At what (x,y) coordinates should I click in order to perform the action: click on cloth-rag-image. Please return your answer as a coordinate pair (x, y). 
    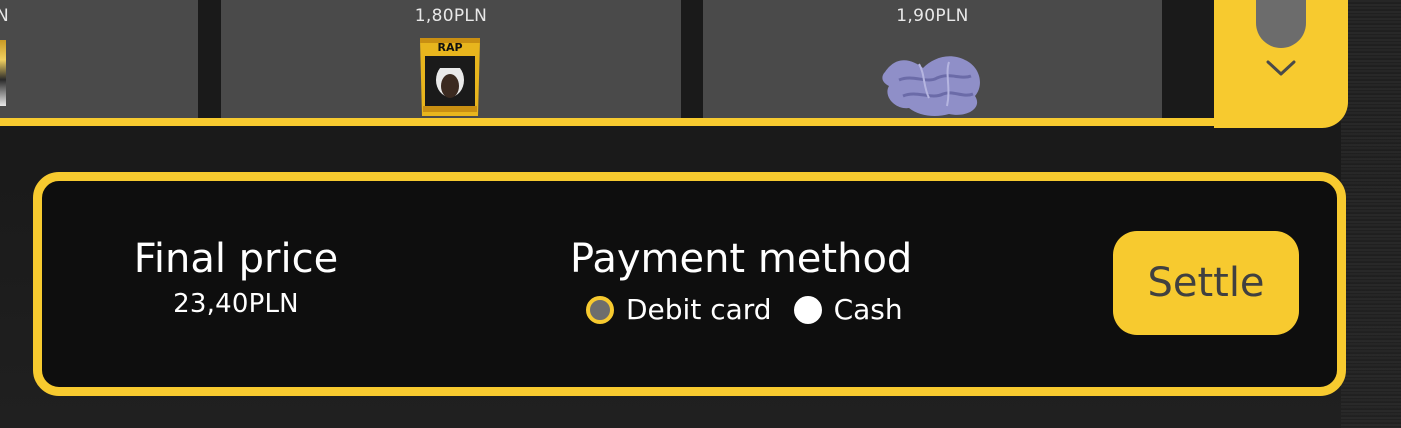
    Looking at the image, I should click on (931, 86).